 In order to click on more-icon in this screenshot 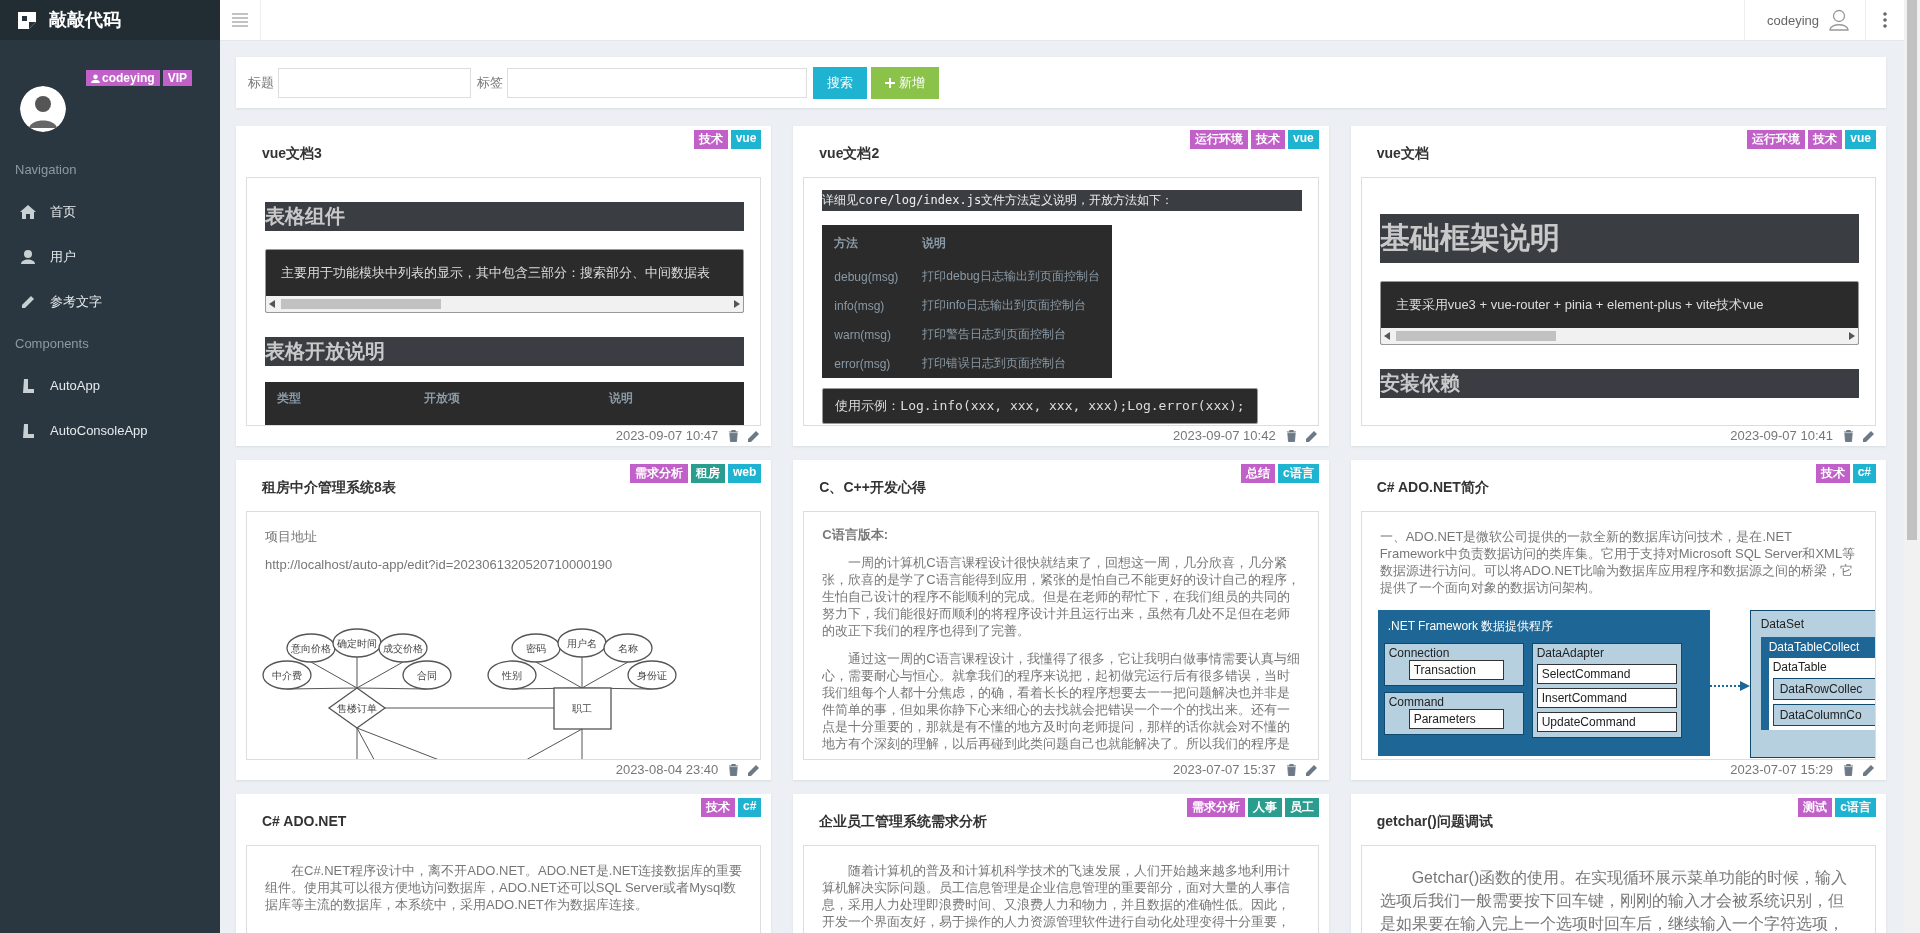, I will do `click(1885, 20)`.